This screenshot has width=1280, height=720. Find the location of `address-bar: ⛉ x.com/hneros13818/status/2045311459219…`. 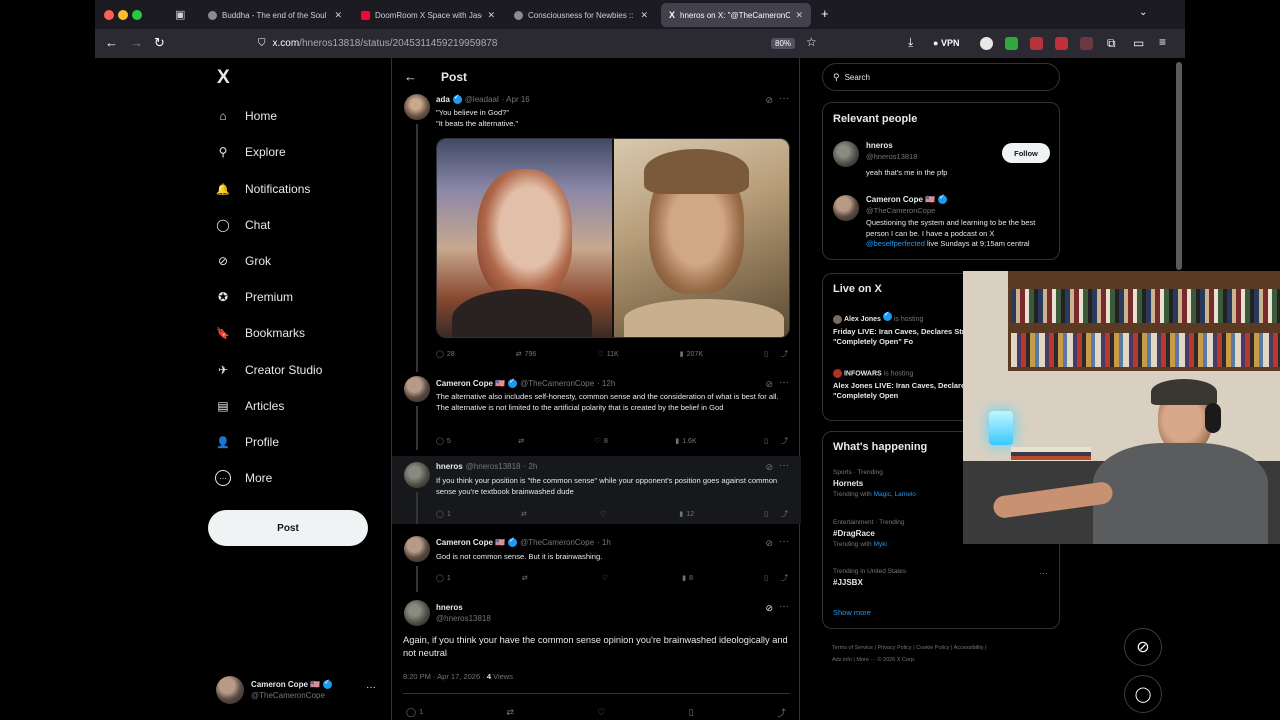

address-bar: ⛉ x.com/hneros13818/status/2045311459219… is located at coordinates (540, 43).